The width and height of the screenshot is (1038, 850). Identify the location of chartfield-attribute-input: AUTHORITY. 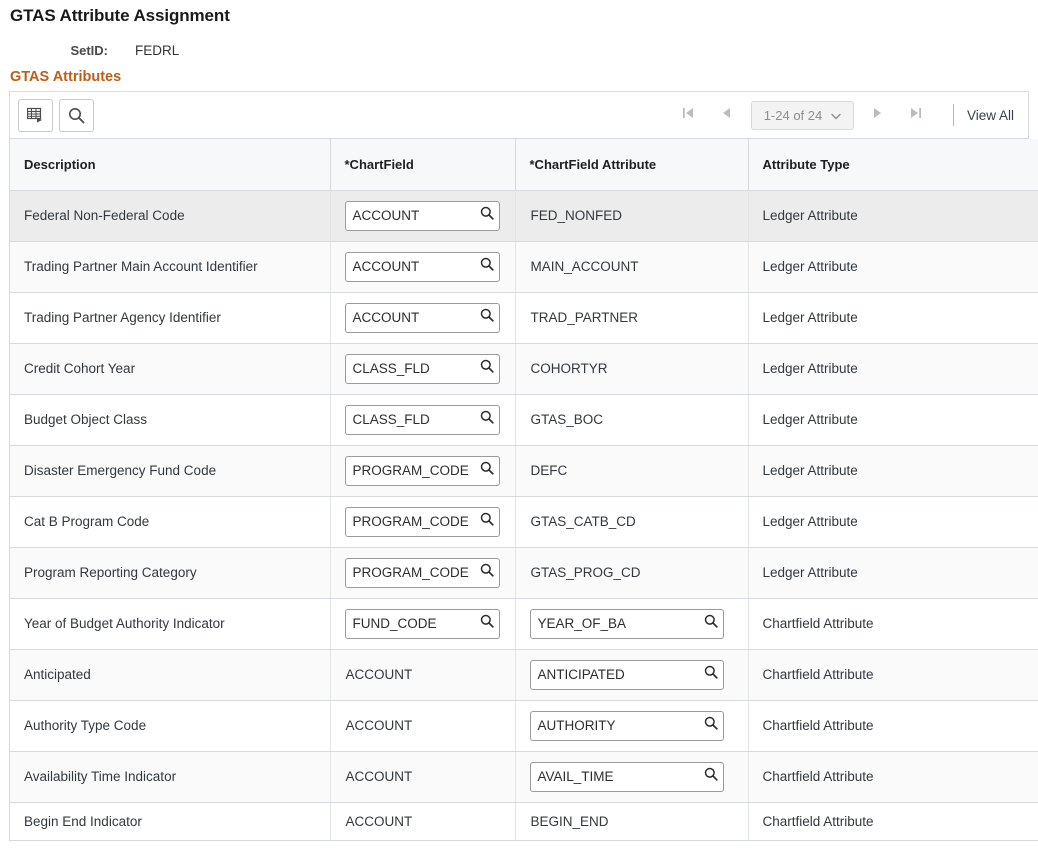
(626, 725).